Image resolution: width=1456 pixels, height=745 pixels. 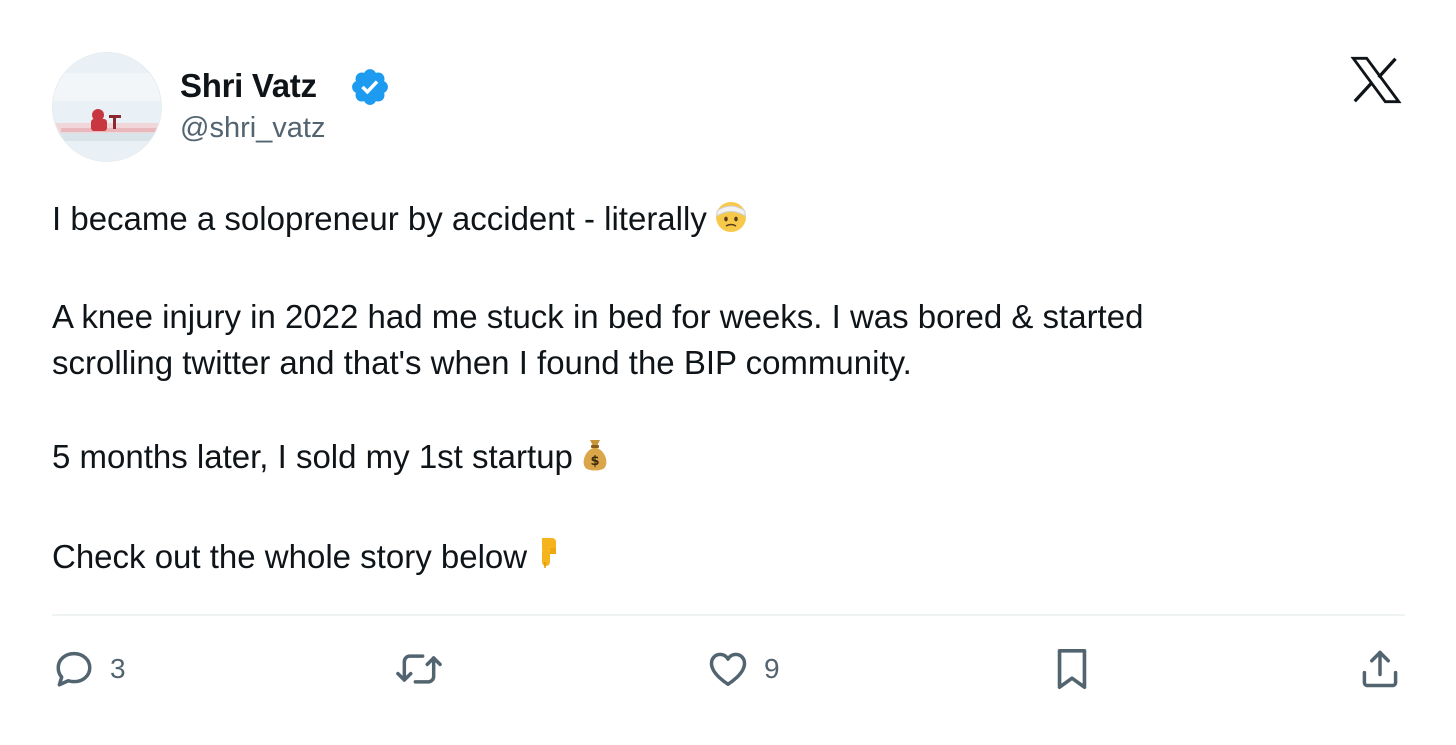 I want to click on avatar, so click(x=107, y=107).